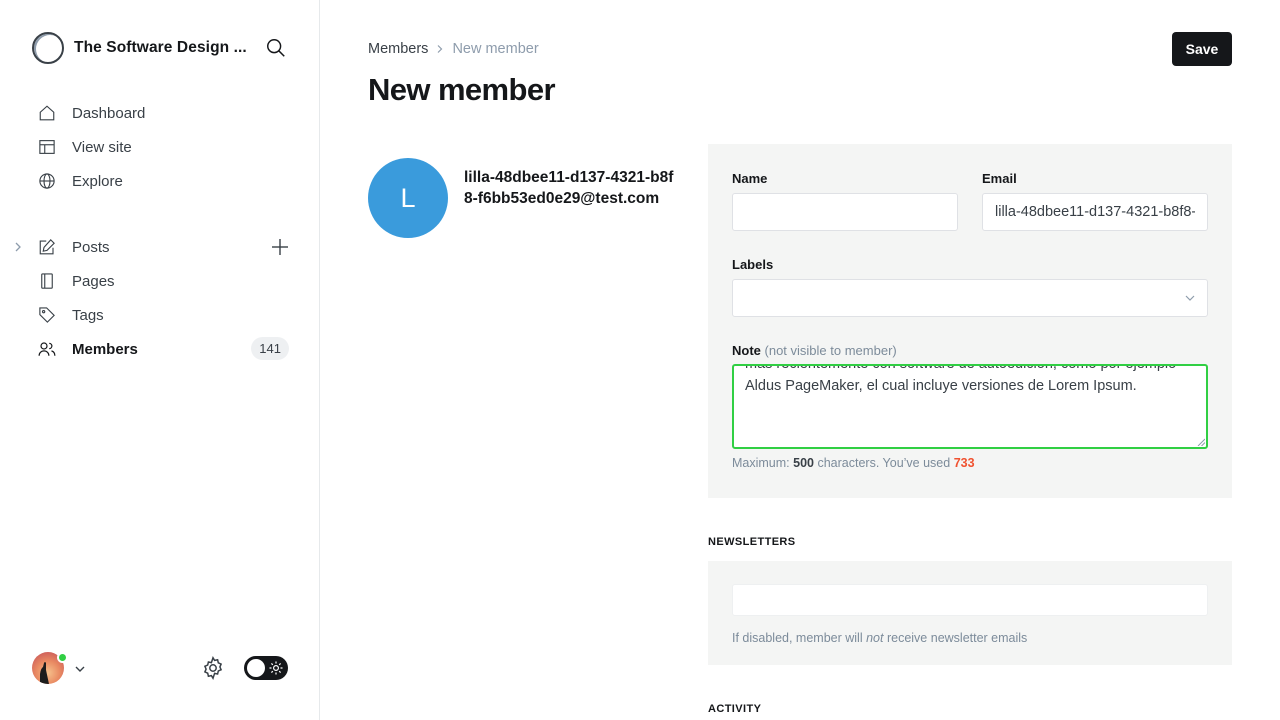 This screenshot has width=1280, height=720. What do you see at coordinates (162, 349) in the screenshot?
I see `nav-item-members: Members 141` at bounding box center [162, 349].